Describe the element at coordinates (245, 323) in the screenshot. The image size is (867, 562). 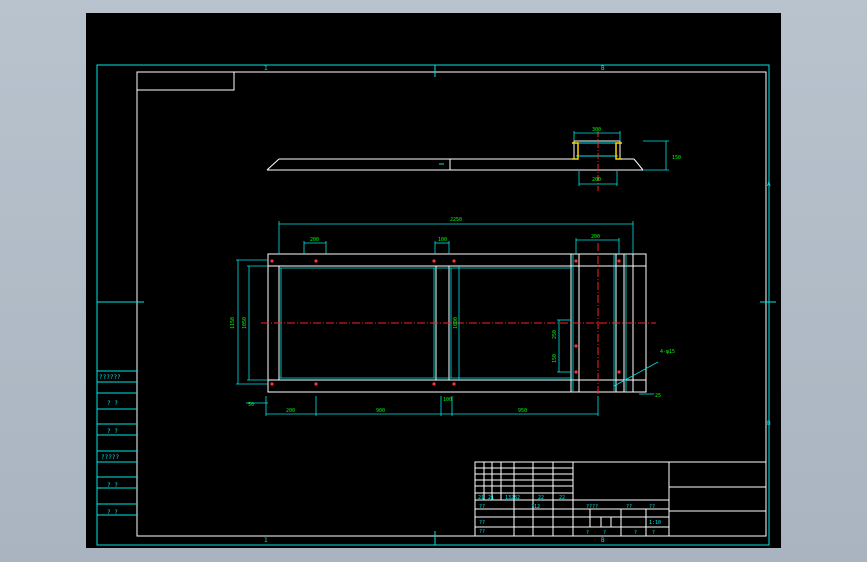
I see `svg-text: 1050` at that location.